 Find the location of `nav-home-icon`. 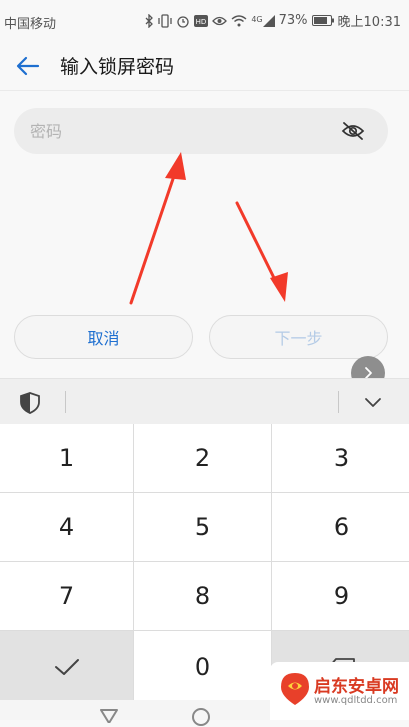

nav-home-icon is located at coordinates (201, 717).